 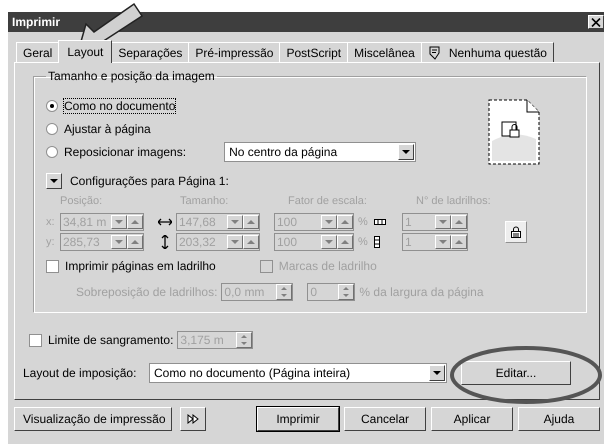 I want to click on dialog-button: Cancelar, so click(x=385, y=419).